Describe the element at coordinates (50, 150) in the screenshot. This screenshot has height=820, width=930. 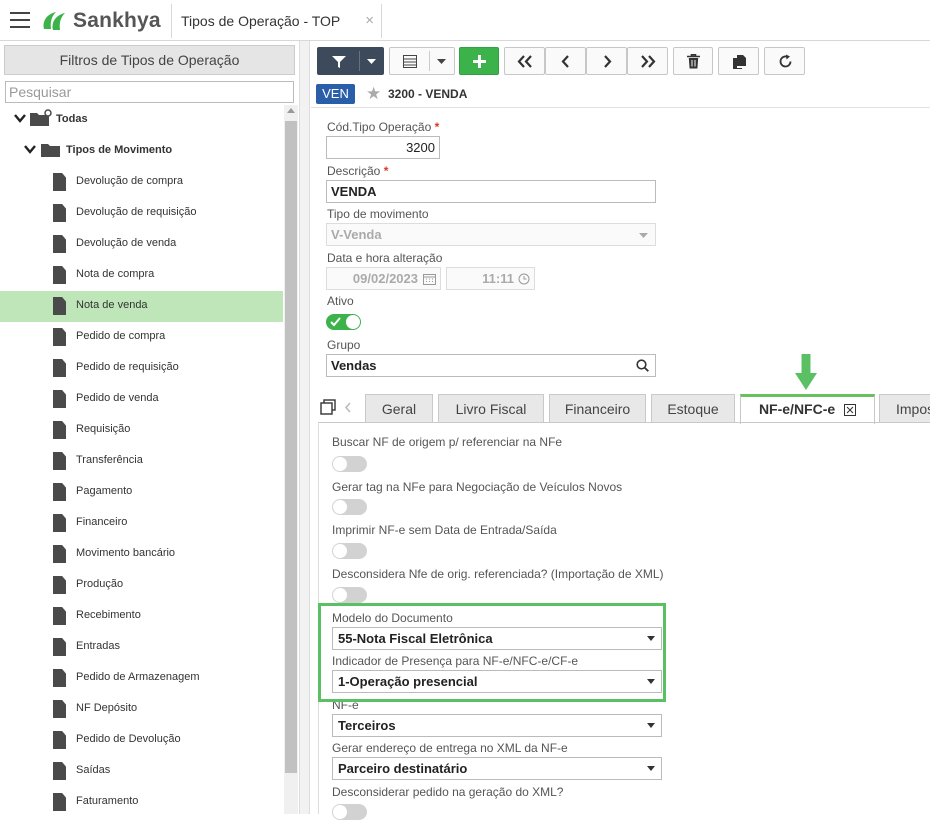
I see `folder-icon` at that location.